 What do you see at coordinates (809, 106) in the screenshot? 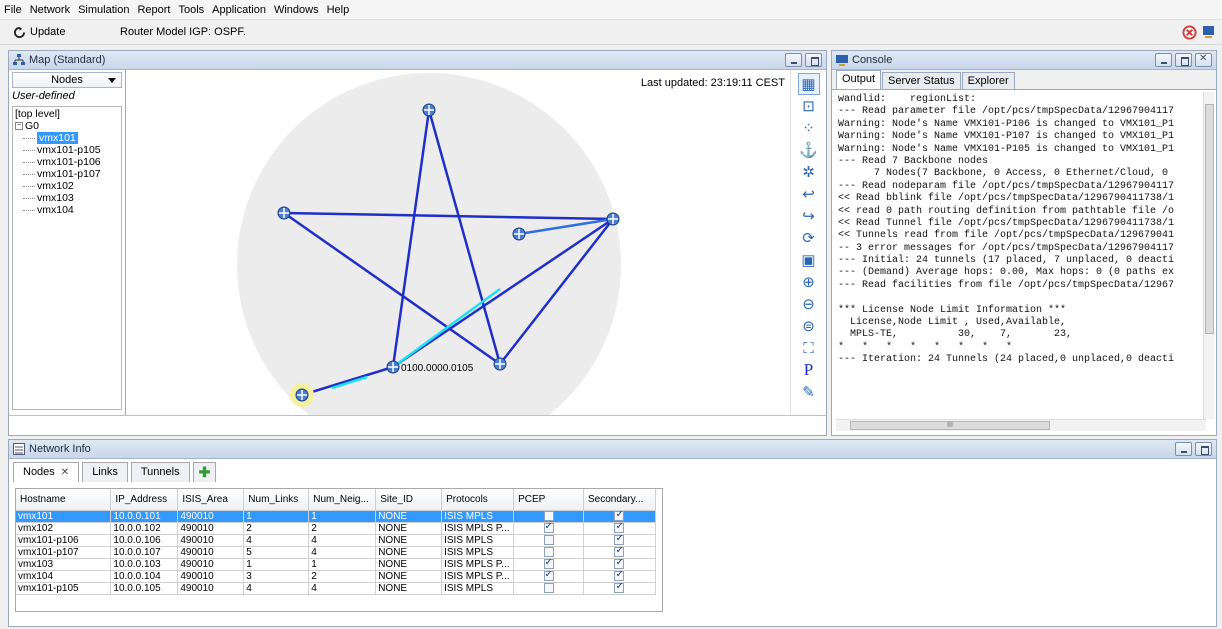
I see `zoom-region-icon: ⊡` at bounding box center [809, 106].